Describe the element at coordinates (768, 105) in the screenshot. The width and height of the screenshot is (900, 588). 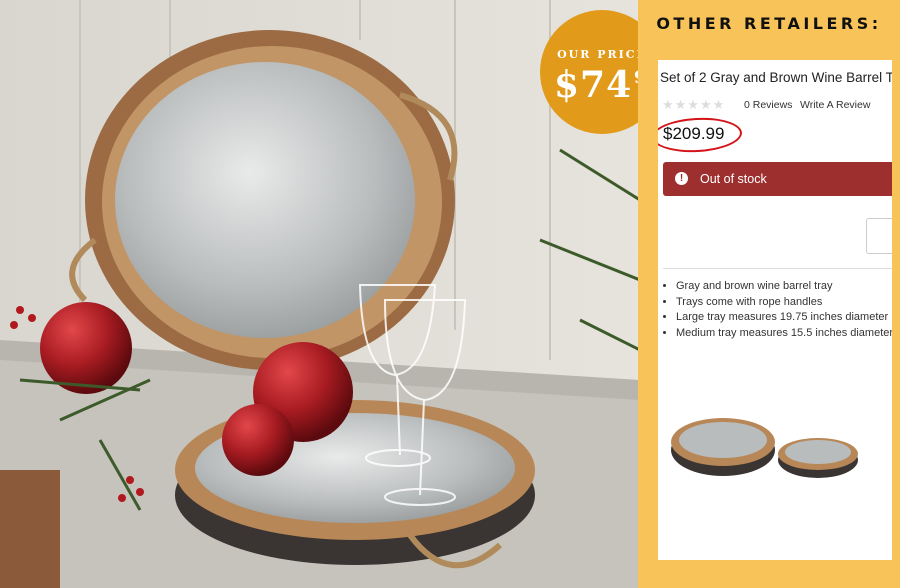
I see `reviews-count: 0 Reviews` at that location.